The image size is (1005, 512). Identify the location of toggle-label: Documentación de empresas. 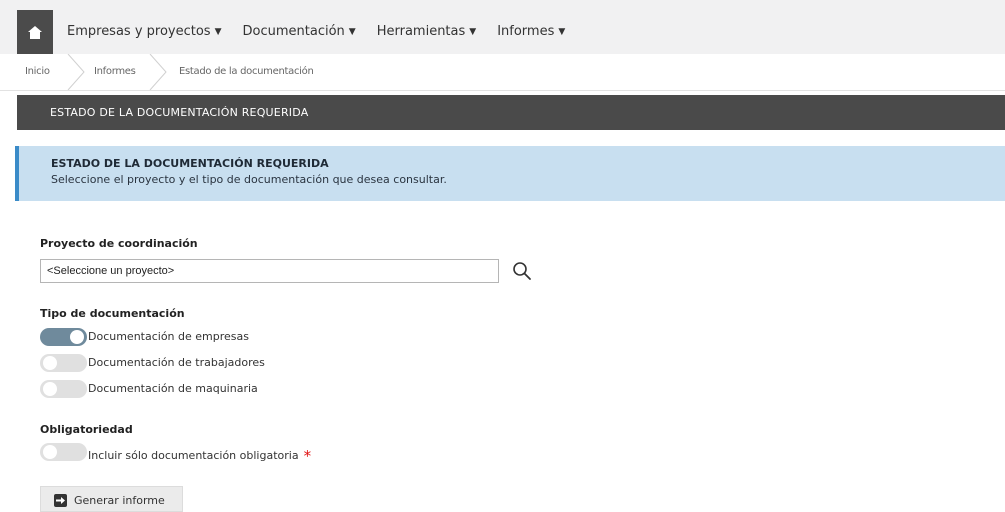
(168, 336).